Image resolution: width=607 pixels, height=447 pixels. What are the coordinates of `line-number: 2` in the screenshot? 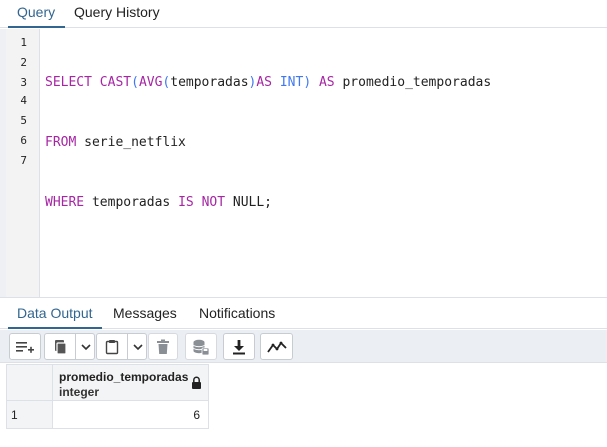 It's located at (23, 62).